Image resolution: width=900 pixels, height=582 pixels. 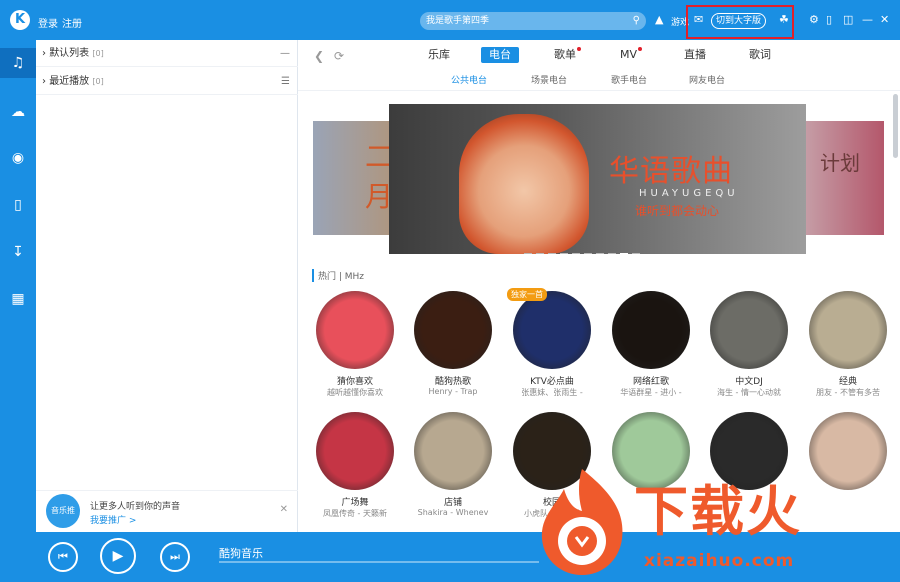 I want to click on radio-name: 中文DJ, so click(x=749, y=382).